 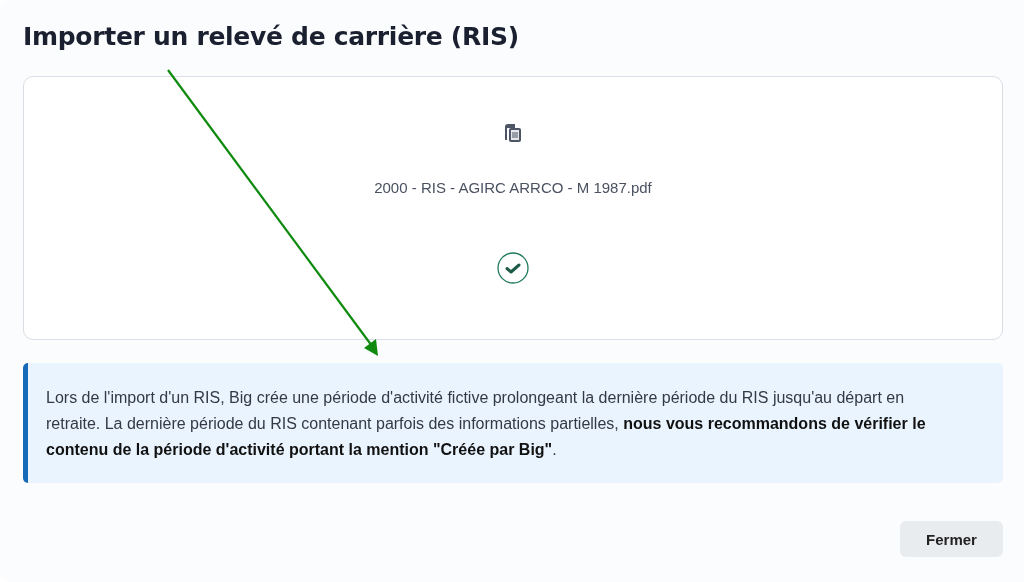 What do you see at coordinates (513, 133) in the screenshot?
I see `file-icon` at bounding box center [513, 133].